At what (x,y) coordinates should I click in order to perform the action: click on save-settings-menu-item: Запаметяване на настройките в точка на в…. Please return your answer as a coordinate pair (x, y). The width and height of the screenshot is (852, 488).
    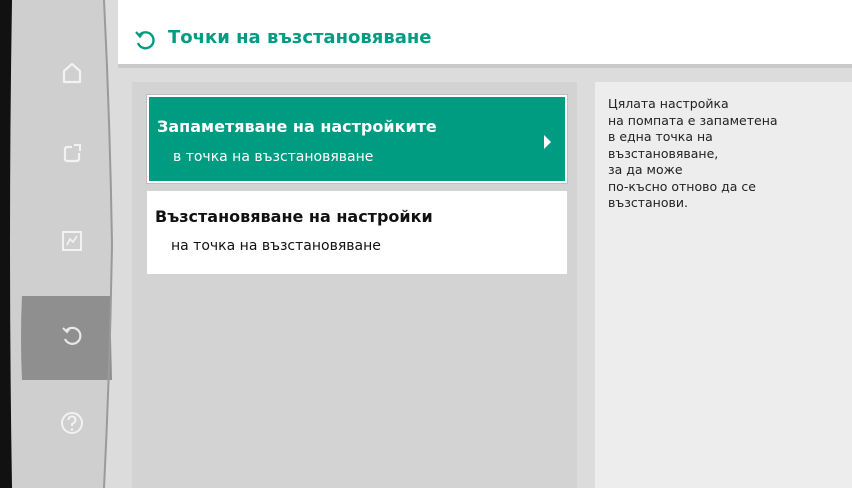
    Looking at the image, I should click on (357, 139).